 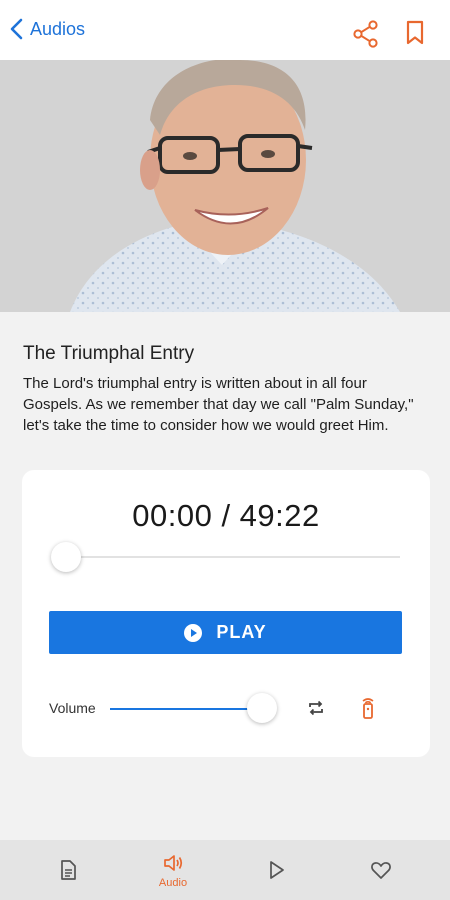 What do you see at coordinates (241, 632) in the screenshot?
I see `play-label: PLAY` at bounding box center [241, 632].